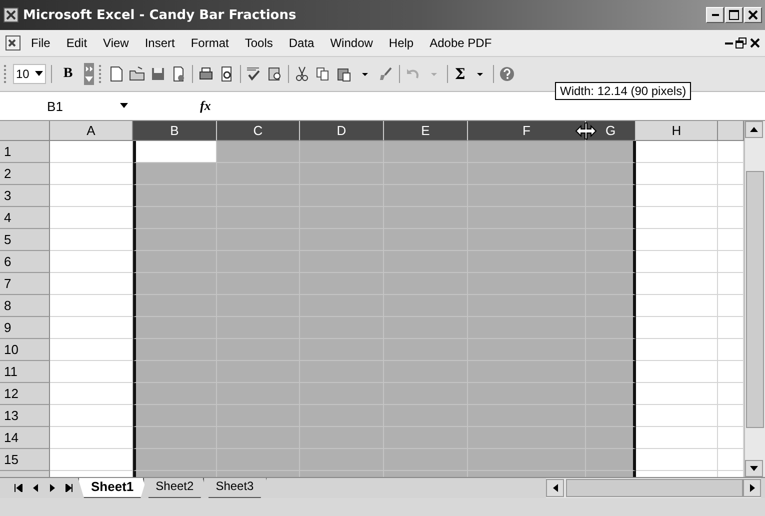  Describe the element at coordinates (25, 372) in the screenshot. I see `row-header: 11` at that location.